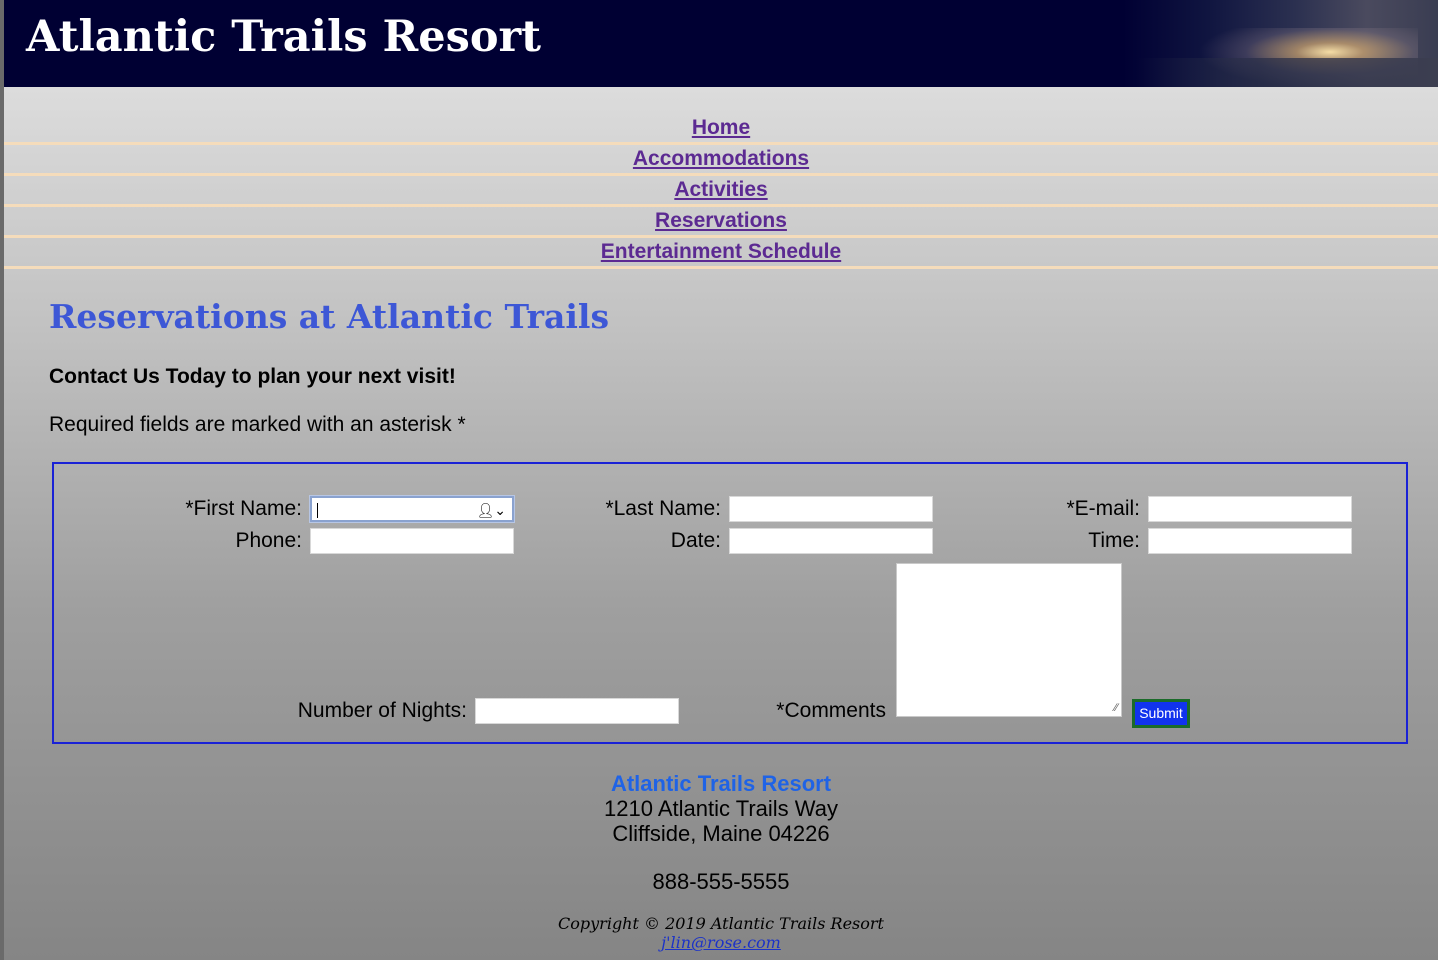  Describe the element at coordinates (412, 509) in the screenshot. I see `first-name-input: 👤︎⌄` at that location.